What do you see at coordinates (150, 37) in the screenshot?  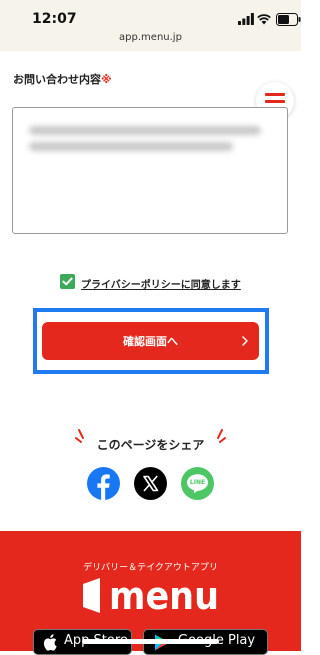 I see `address-bar-url: app.menu.jp` at bounding box center [150, 37].